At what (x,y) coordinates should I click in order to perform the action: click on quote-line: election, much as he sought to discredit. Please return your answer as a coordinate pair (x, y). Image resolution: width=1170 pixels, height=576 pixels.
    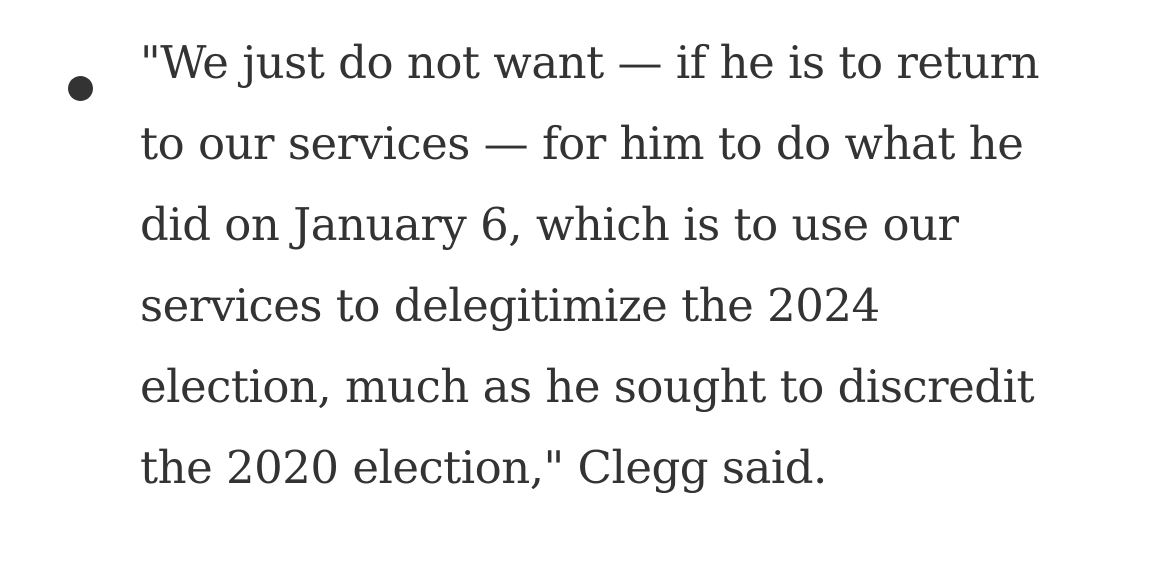
    Looking at the image, I should click on (587, 386).